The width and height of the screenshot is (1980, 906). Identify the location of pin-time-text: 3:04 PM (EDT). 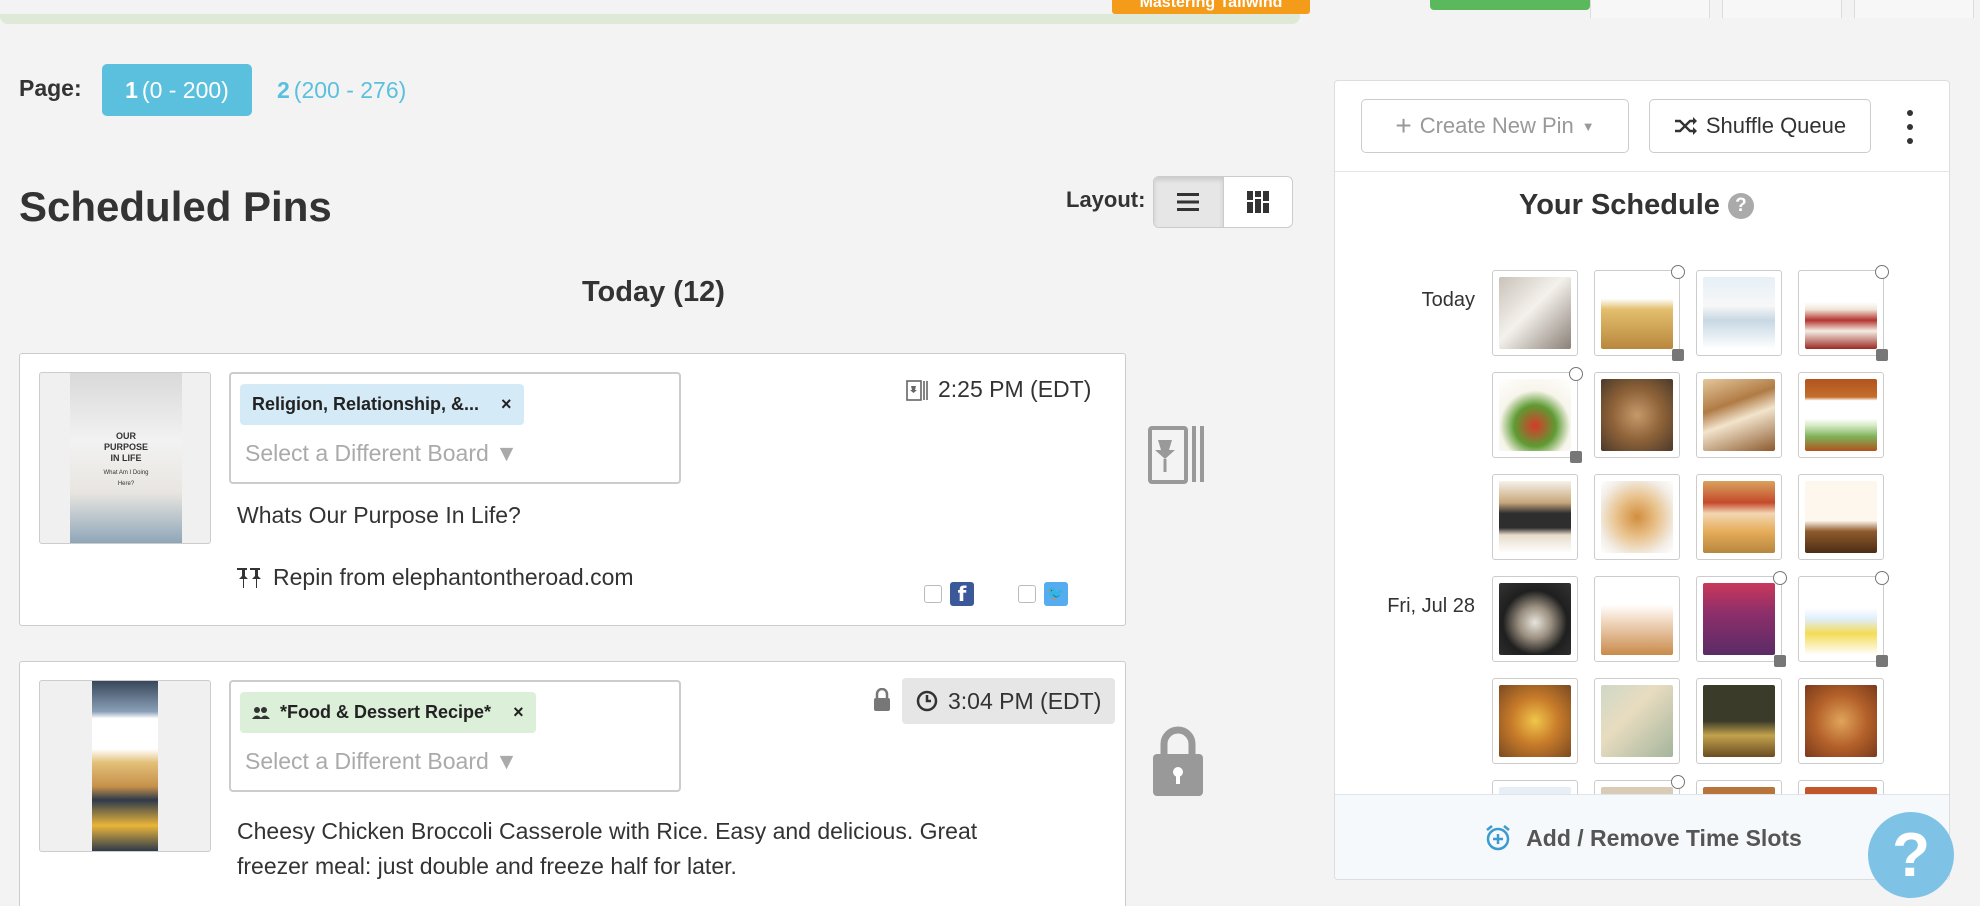
(1025, 700).